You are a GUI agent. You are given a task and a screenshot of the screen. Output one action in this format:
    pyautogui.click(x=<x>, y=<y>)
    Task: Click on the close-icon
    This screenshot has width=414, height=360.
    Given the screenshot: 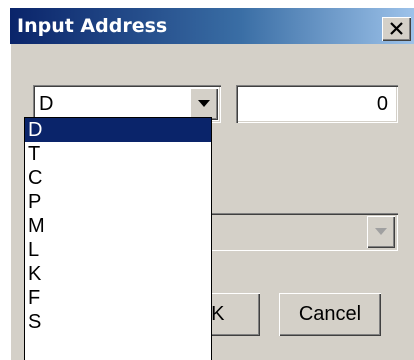 What is the action you would take?
    pyautogui.click(x=396, y=28)
    